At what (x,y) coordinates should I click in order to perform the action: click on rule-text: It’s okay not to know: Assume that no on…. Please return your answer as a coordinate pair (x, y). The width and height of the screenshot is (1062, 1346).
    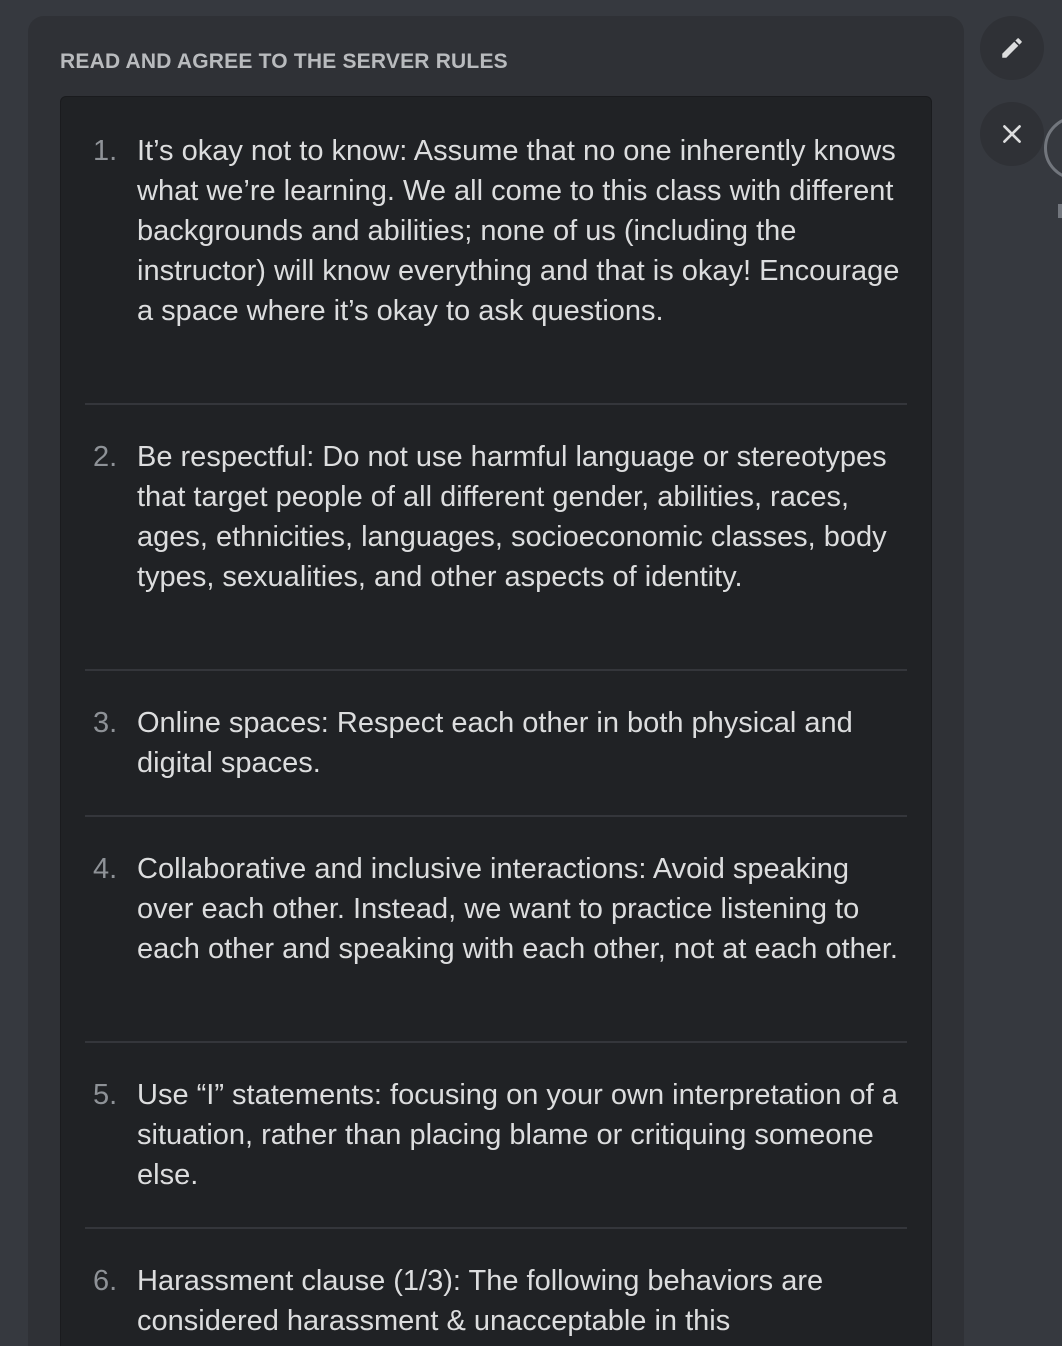
    Looking at the image, I should click on (518, 231).